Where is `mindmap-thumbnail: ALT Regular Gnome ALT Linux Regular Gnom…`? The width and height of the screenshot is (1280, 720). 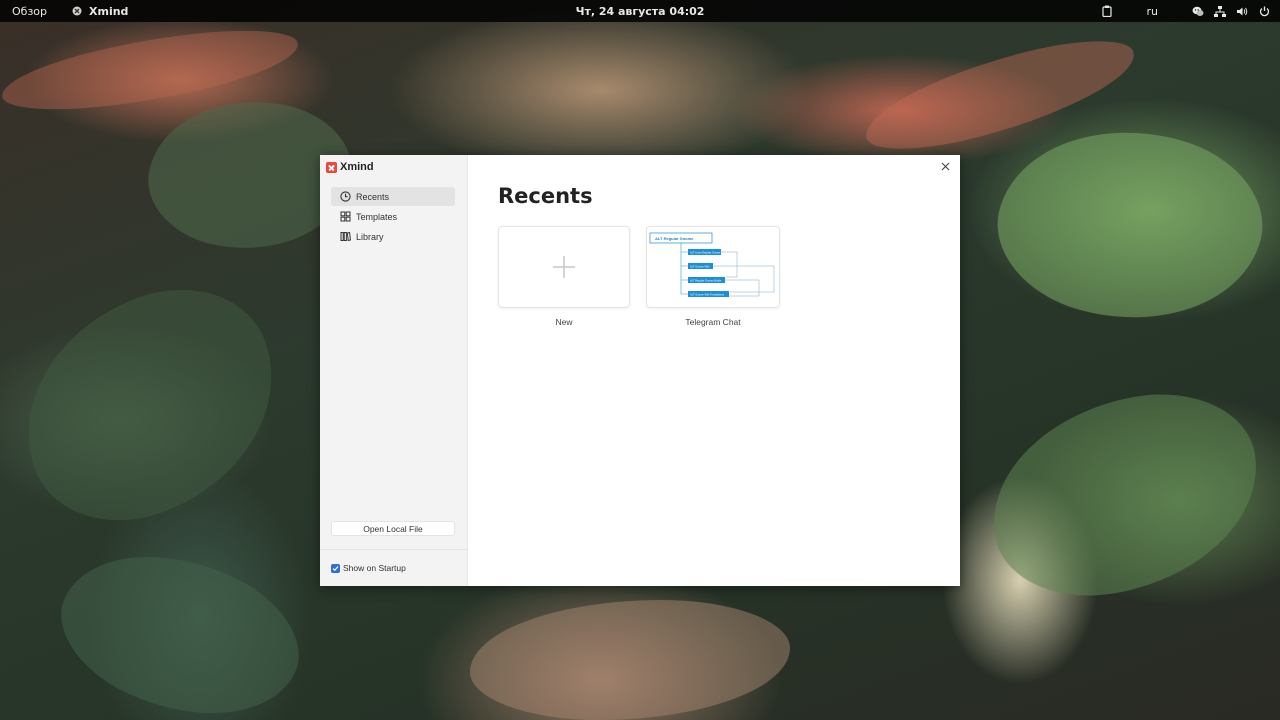
mindmap-thumbnail: ALT Regular Gnome ALT Linux Regular Gnom… is located at coordinates (712, 264).